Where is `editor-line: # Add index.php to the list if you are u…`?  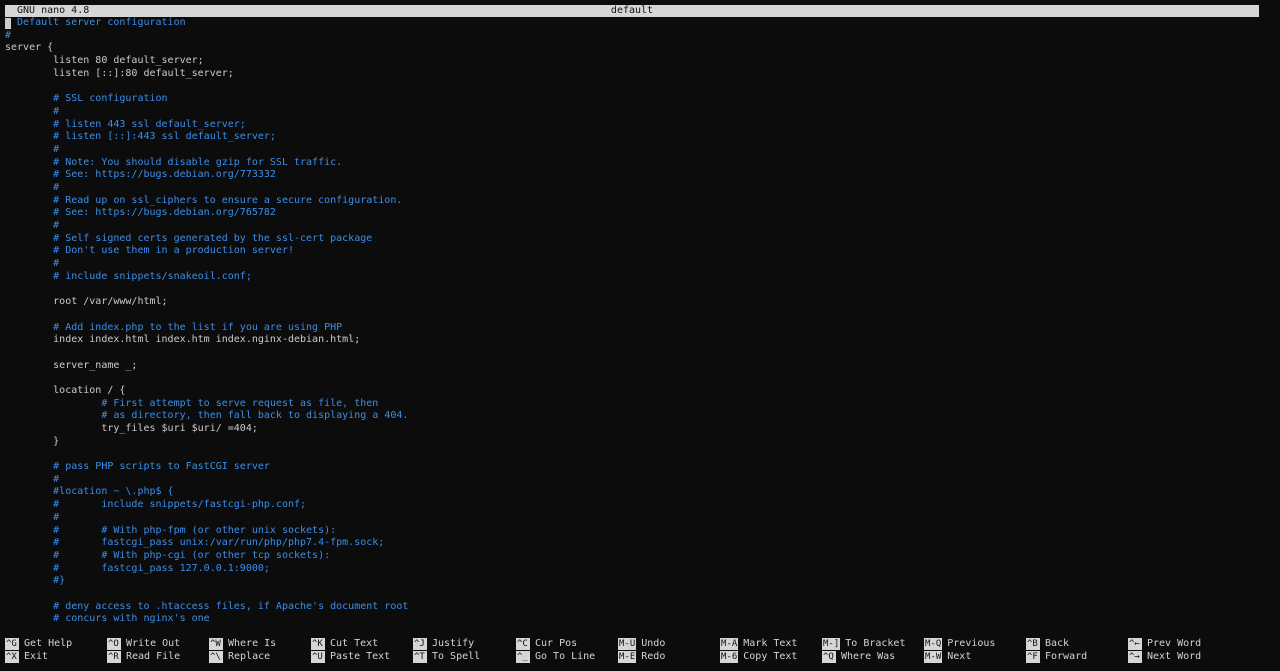
editor-line: # Add index.php to the list if you are u… is located at coordinates (635, 328).